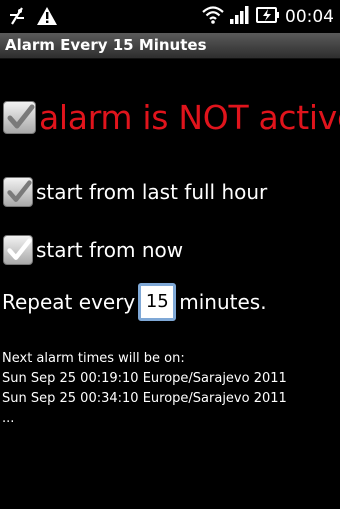 The height and width of the screenshot is (509, 340). I want to click on alarm-active-checkbox, so click(19, 117).